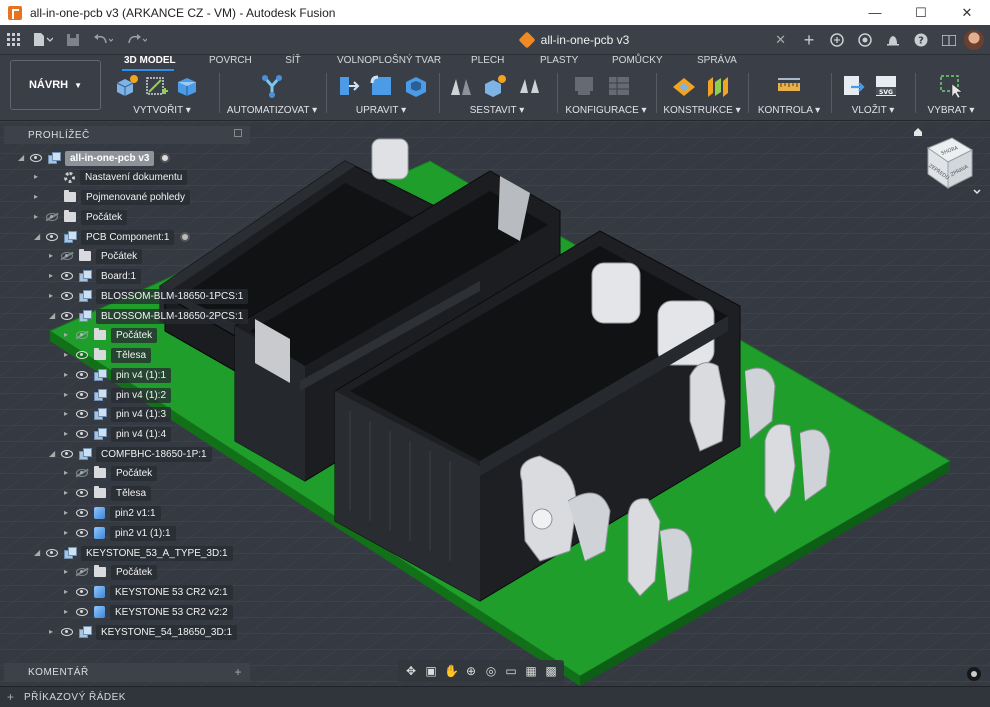 The image size is (990, 707). Describe the element at coordinates (389, 62) in the screenshot. I see `tab-volnoplosny-tvar: VOLNOPLOŠNÝ TVAR` at that location.